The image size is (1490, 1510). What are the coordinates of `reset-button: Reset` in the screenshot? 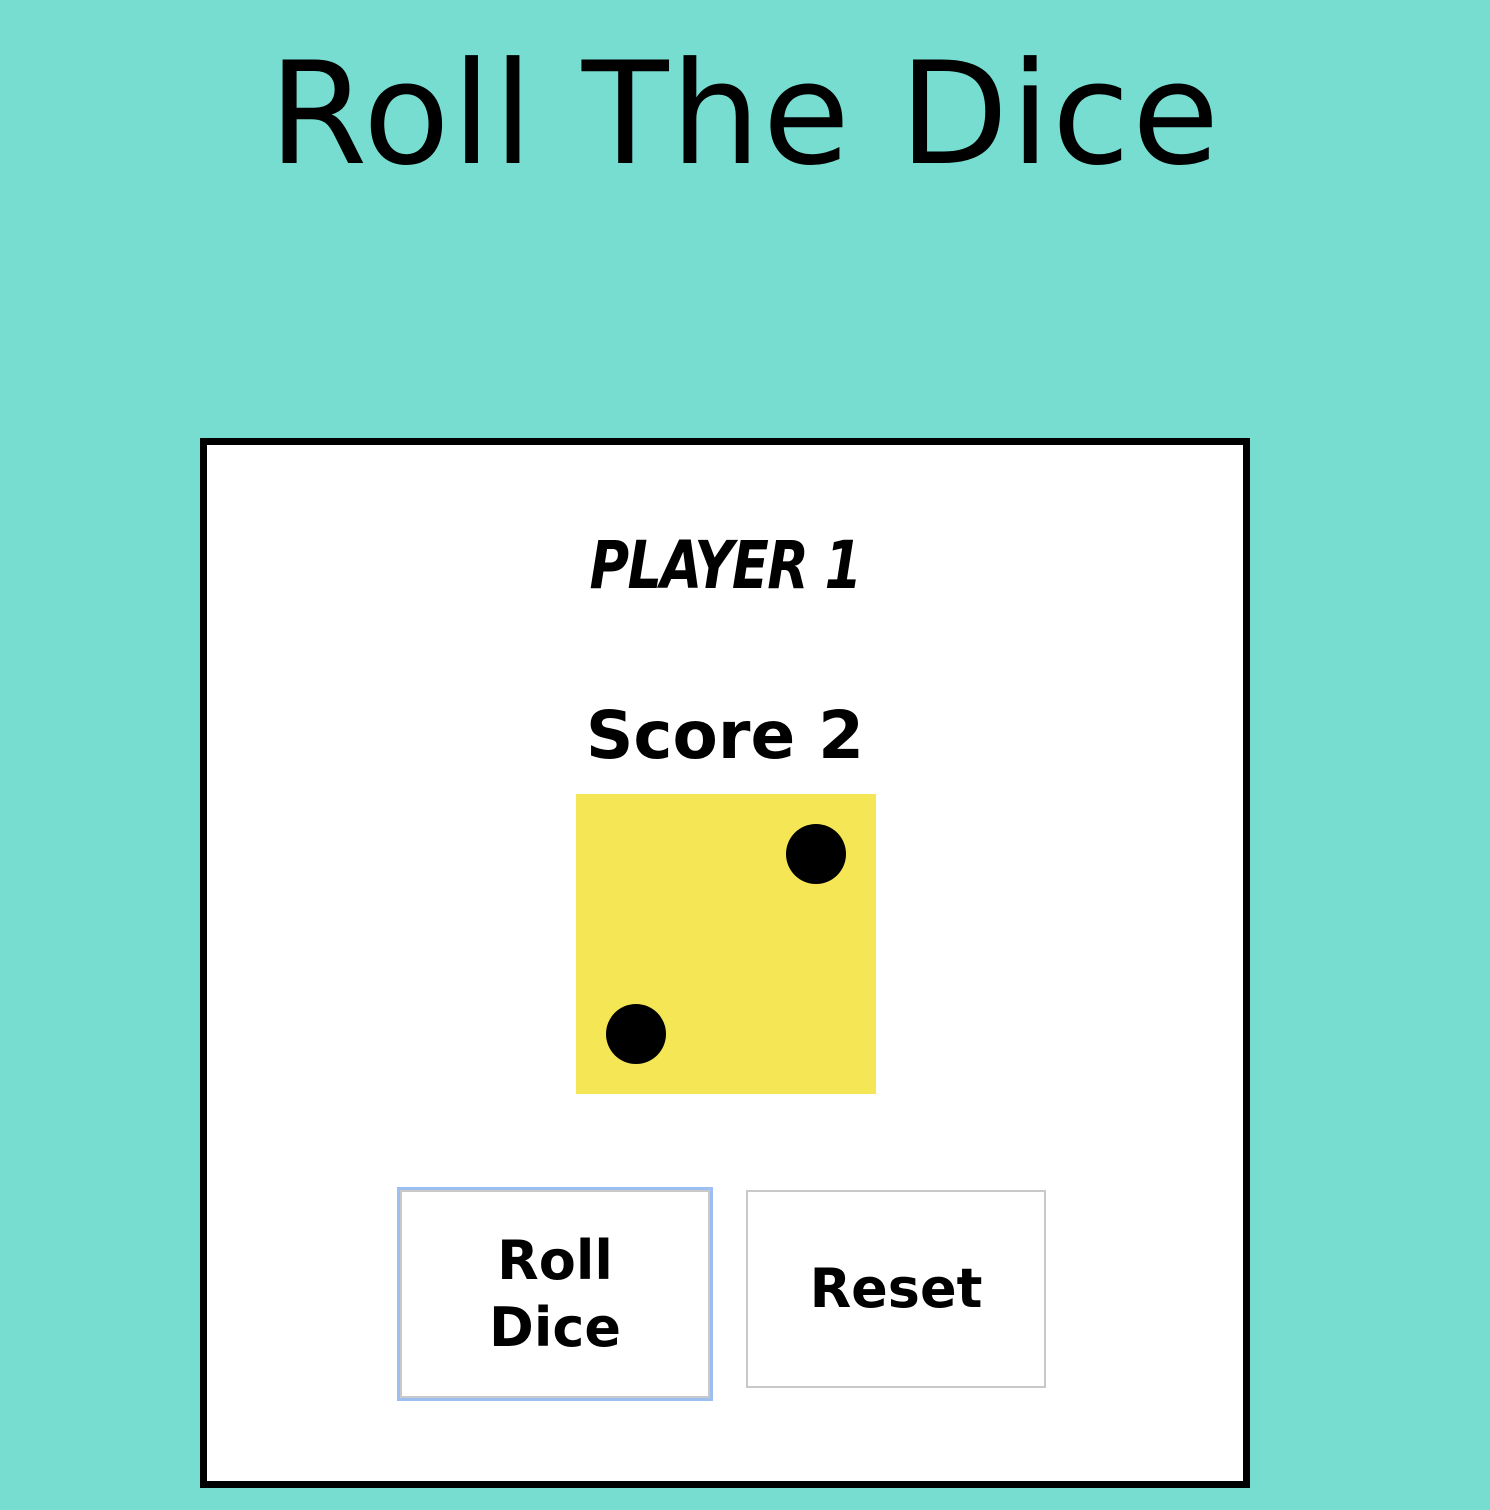 It's located at (896, 1289).